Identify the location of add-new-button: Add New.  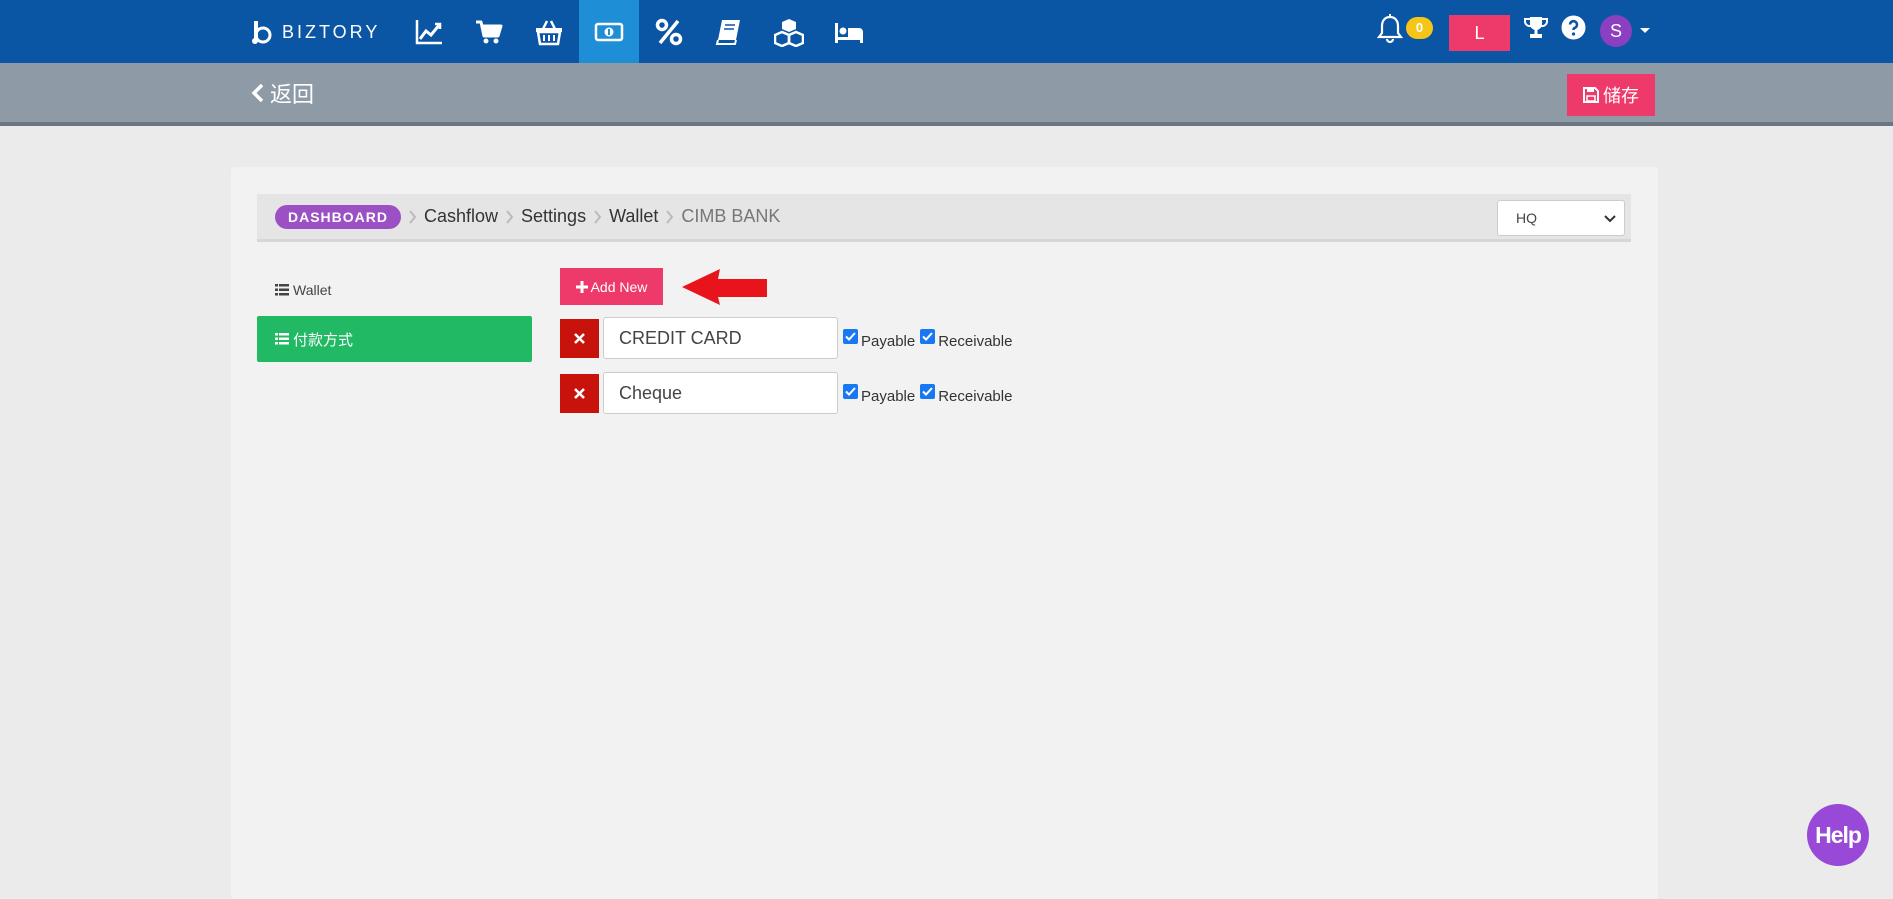
(611, 286).